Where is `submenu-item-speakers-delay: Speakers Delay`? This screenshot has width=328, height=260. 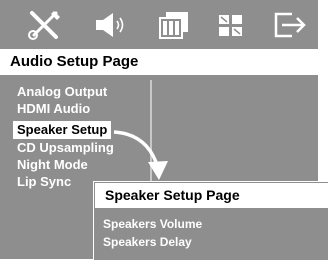 submenu-item-speakers-delay: Speakers Delay is located at coordinates (147, 242).